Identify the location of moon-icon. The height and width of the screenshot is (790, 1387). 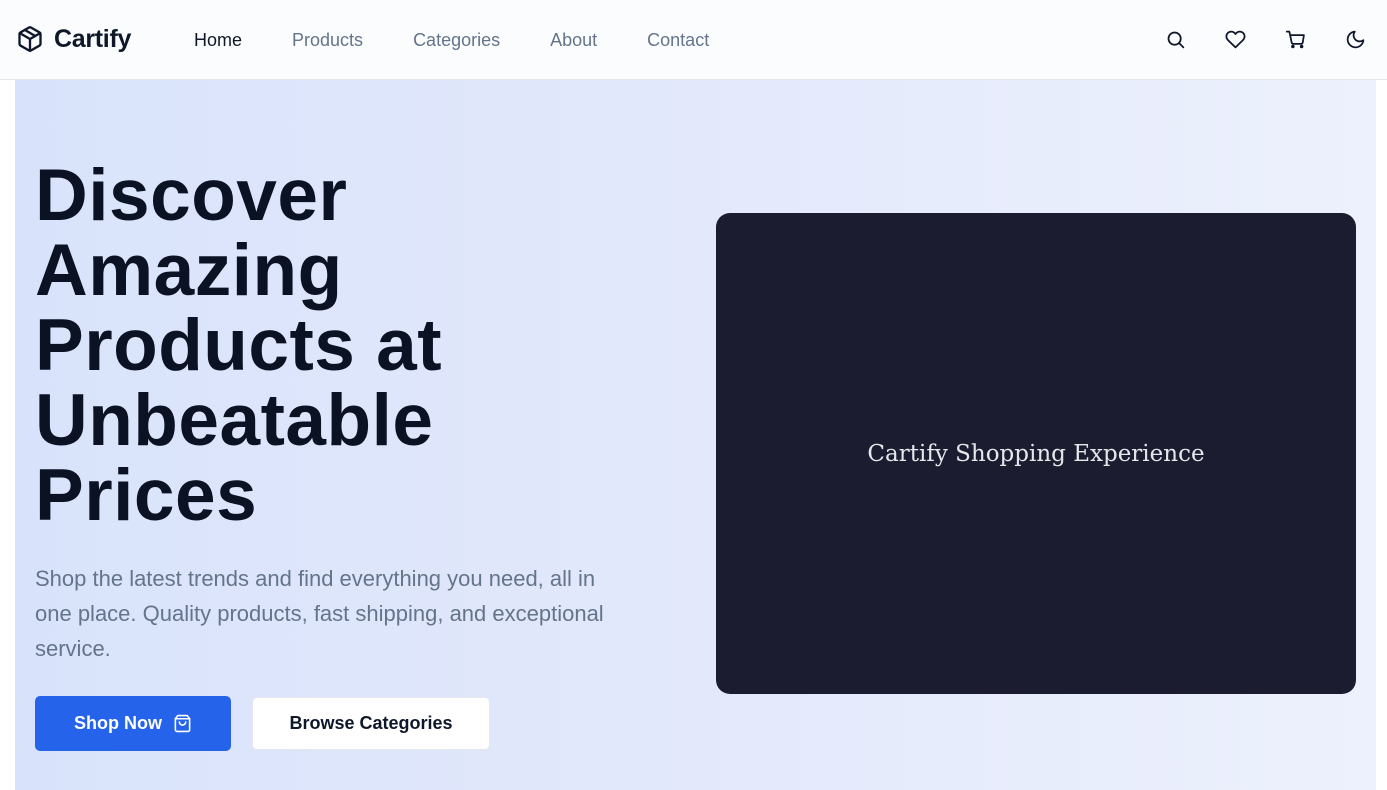
(1355, 39).